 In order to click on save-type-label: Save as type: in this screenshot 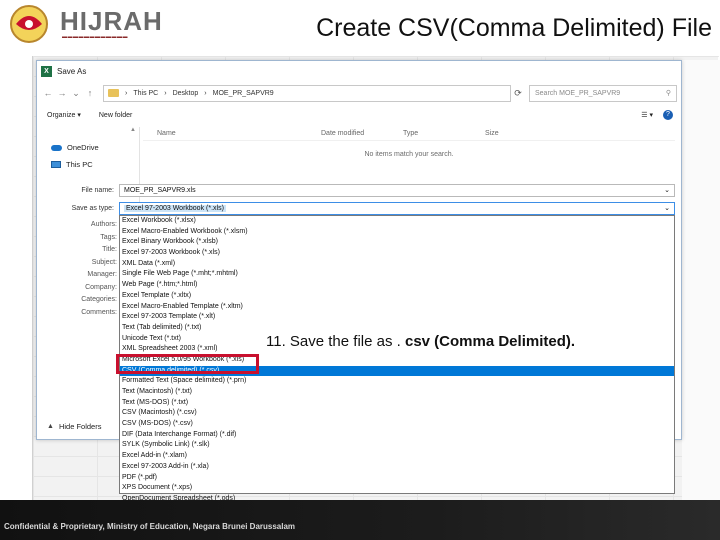, I will do `click(92, 208)`.